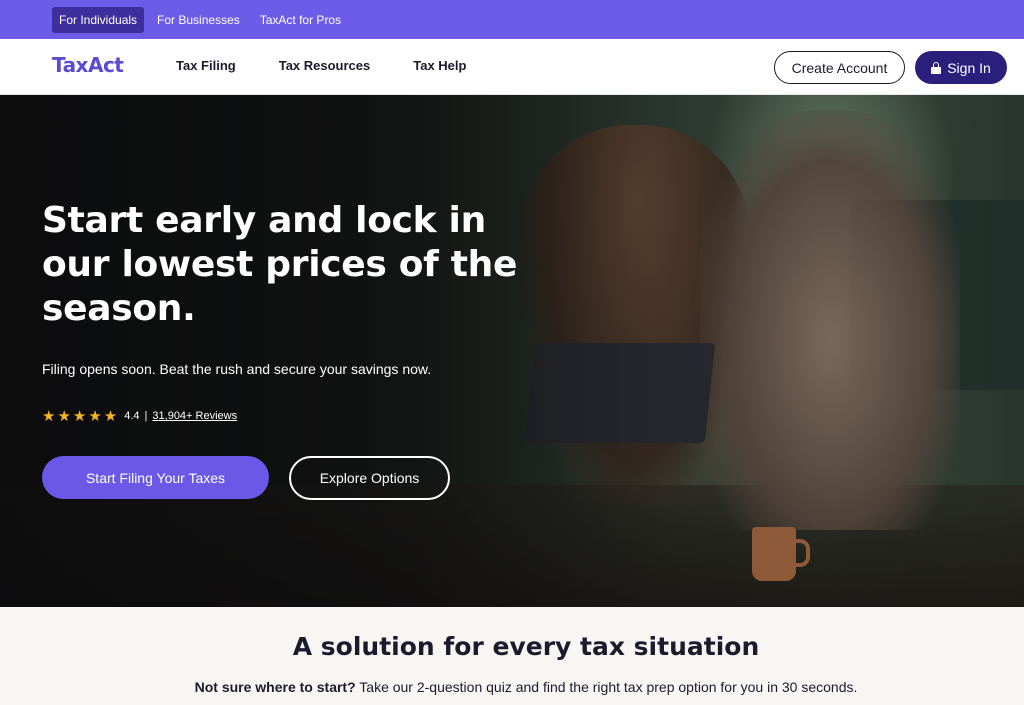  I want to click on star-rating-icon: ★★★★★, so click(81, 416).